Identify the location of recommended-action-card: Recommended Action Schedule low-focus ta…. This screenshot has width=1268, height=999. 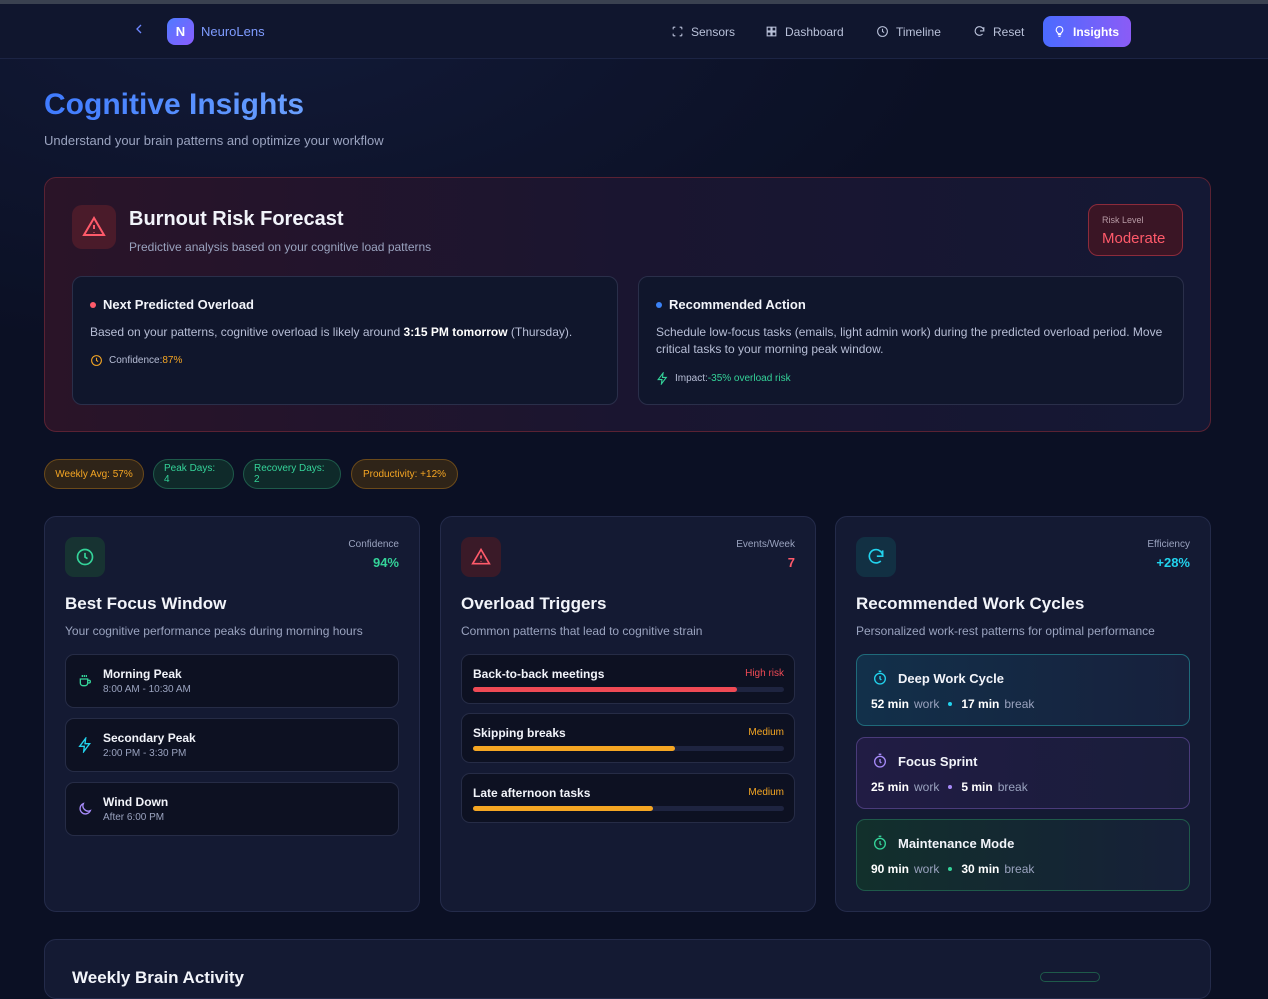
(911, 340).